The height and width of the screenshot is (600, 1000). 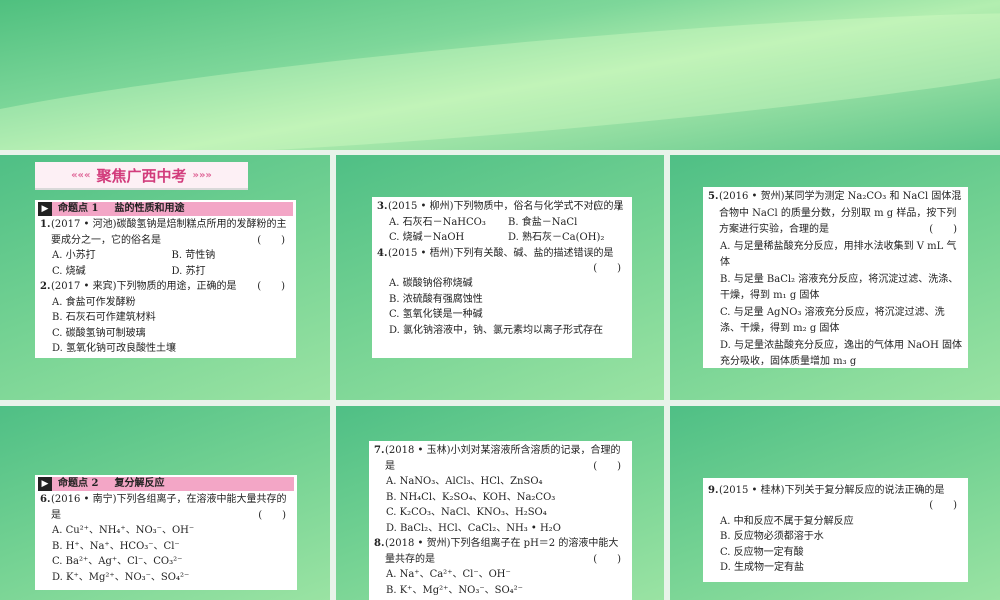 What do you see at coordinates (473, 528) in the screenshot?
I see `option: D. BaCl₂、HCl、CaCl₂、NH₃ • H₂O` at bounding box center [473, 528].